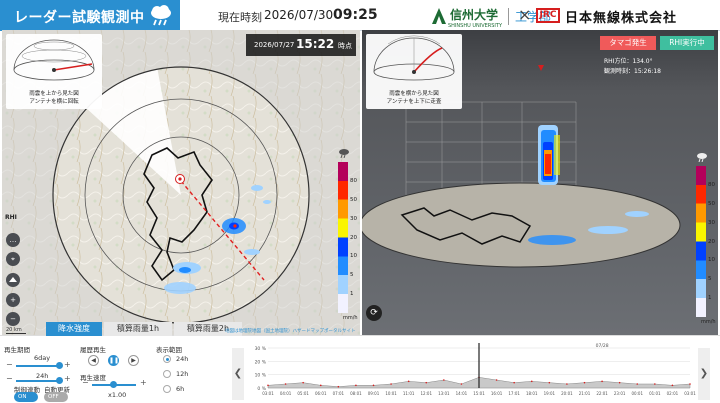  Describe the element at coordinates (13, 319) in the screenshot. I see `zoom-out-button: −` at that location.